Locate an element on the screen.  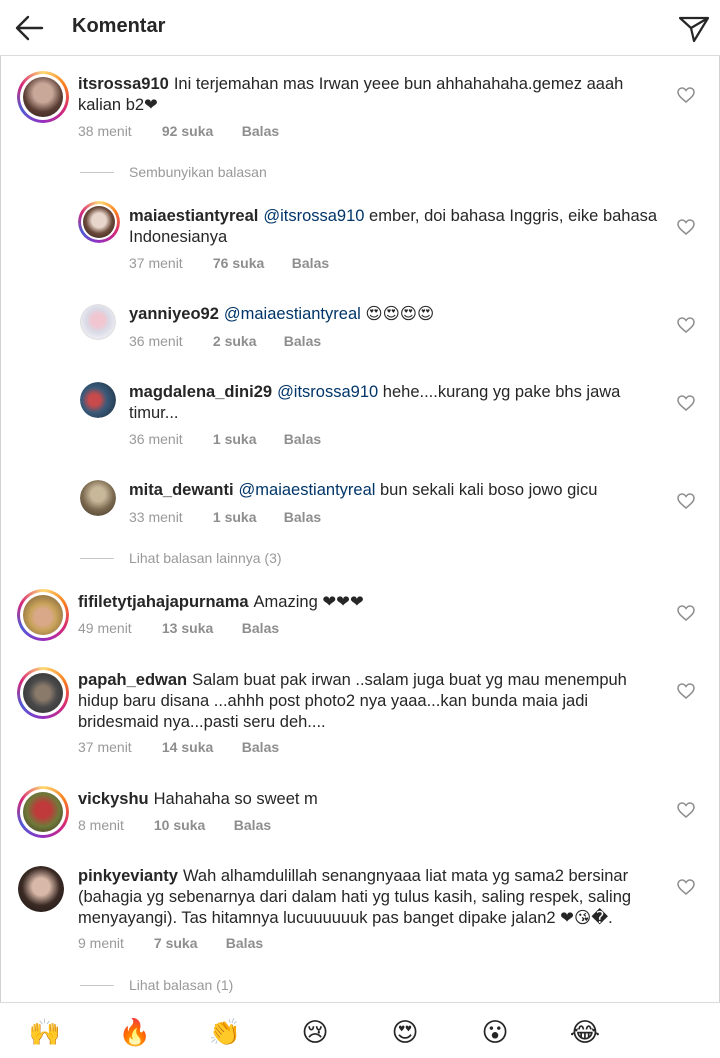
comment-time: 33 menit is located at coordinates (156, 517).